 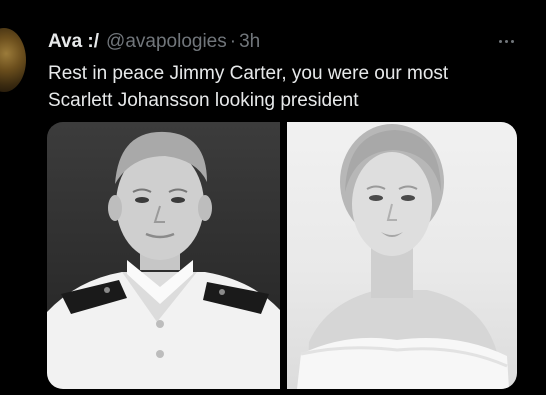 I want to click on more-options-icon, so click(x=506, y=41).